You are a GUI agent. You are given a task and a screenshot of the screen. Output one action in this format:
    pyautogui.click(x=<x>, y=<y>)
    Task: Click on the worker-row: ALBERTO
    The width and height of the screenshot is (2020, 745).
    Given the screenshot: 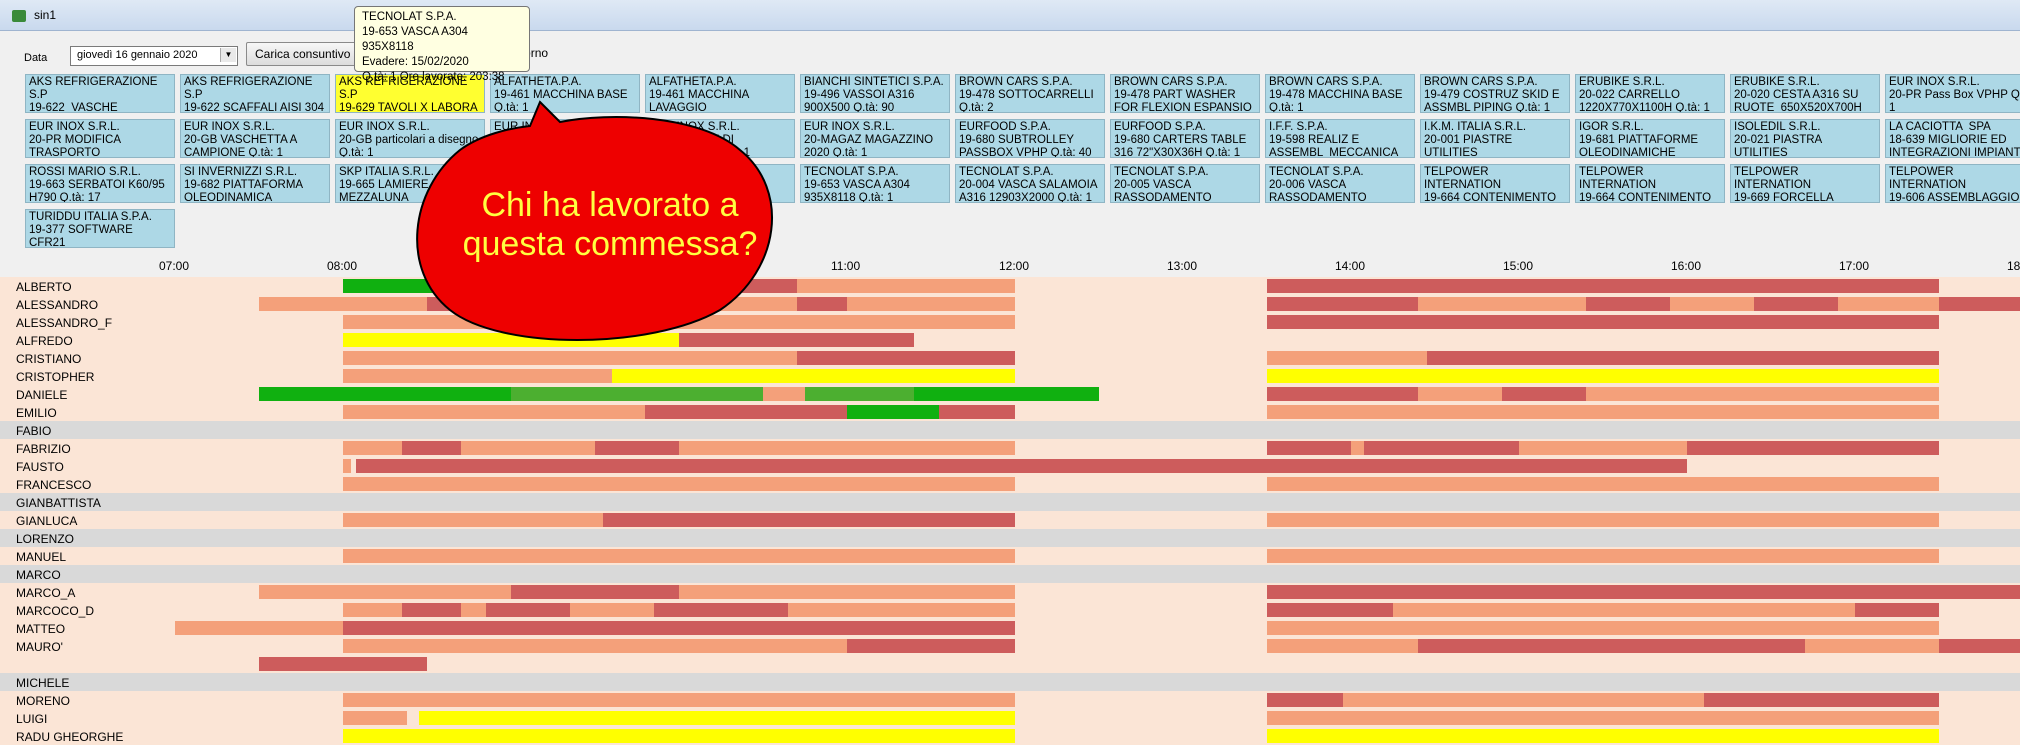 What is the action you would take?
    pyautogui.click(x=1010, y=286)
    